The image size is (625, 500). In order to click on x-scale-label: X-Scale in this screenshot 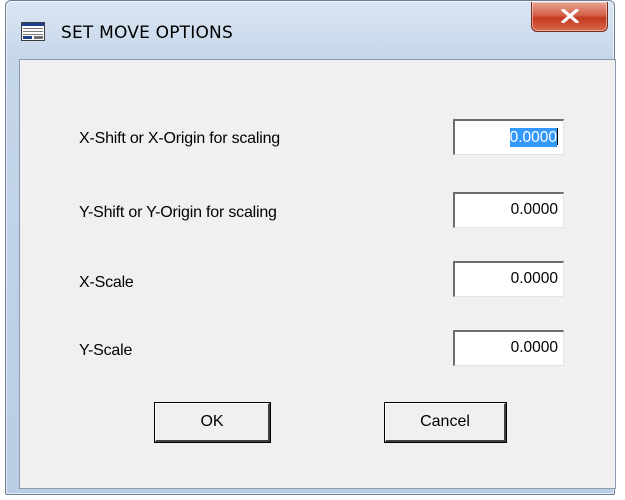, I will do `click(106, 282)`.